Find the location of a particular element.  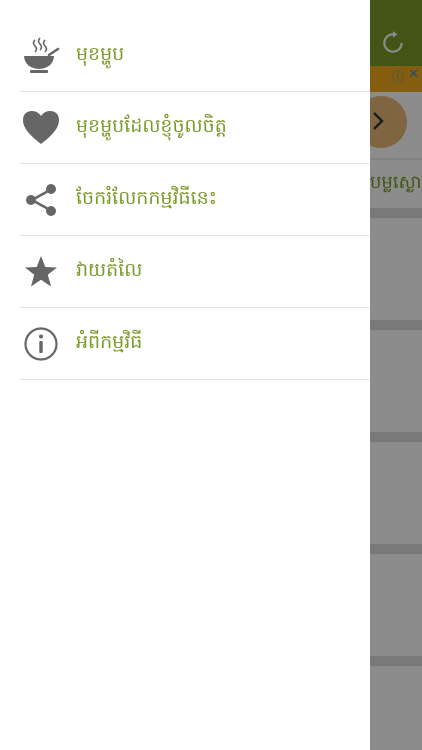

menu-item-rate: វាយតំលៃ is located at coordinates (195, 272).